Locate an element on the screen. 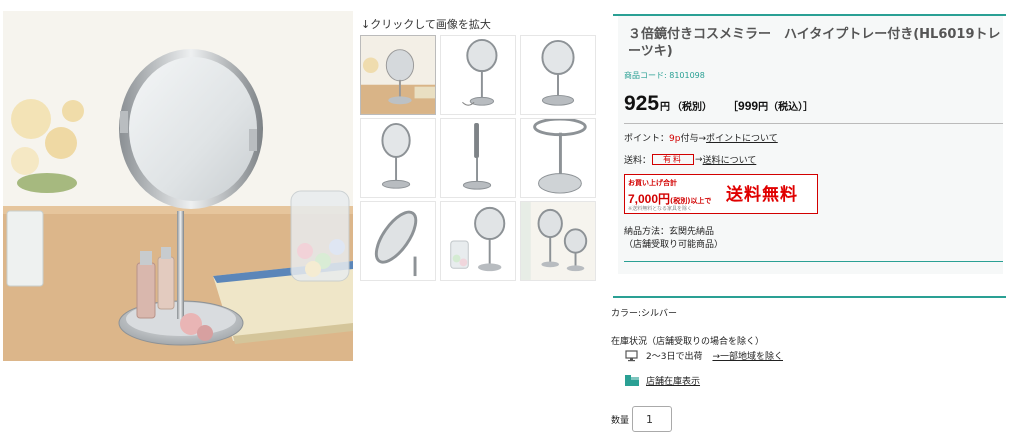  shipping-row: 送料： 有料 → 送料について is located at coordinates (690, 159).